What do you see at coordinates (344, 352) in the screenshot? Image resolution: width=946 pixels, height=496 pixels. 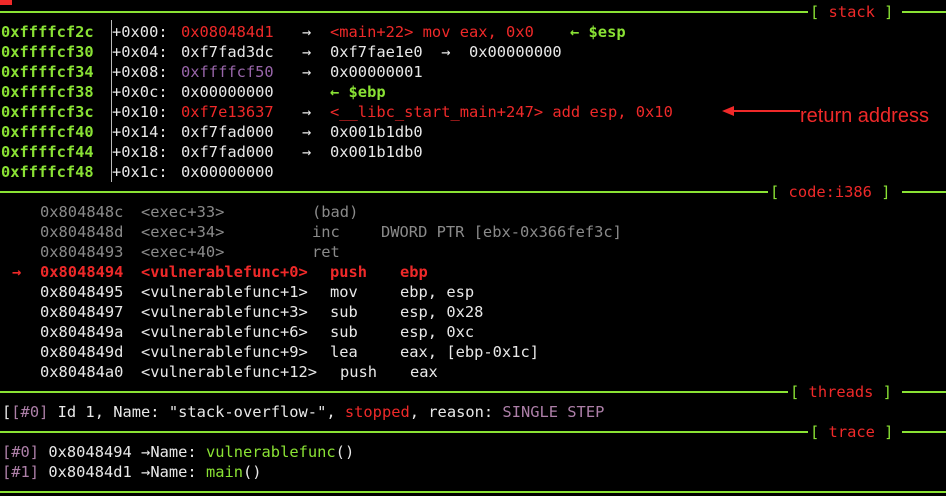 I see `instruction-mnemonic: lea` at bounding box center [344, 352].